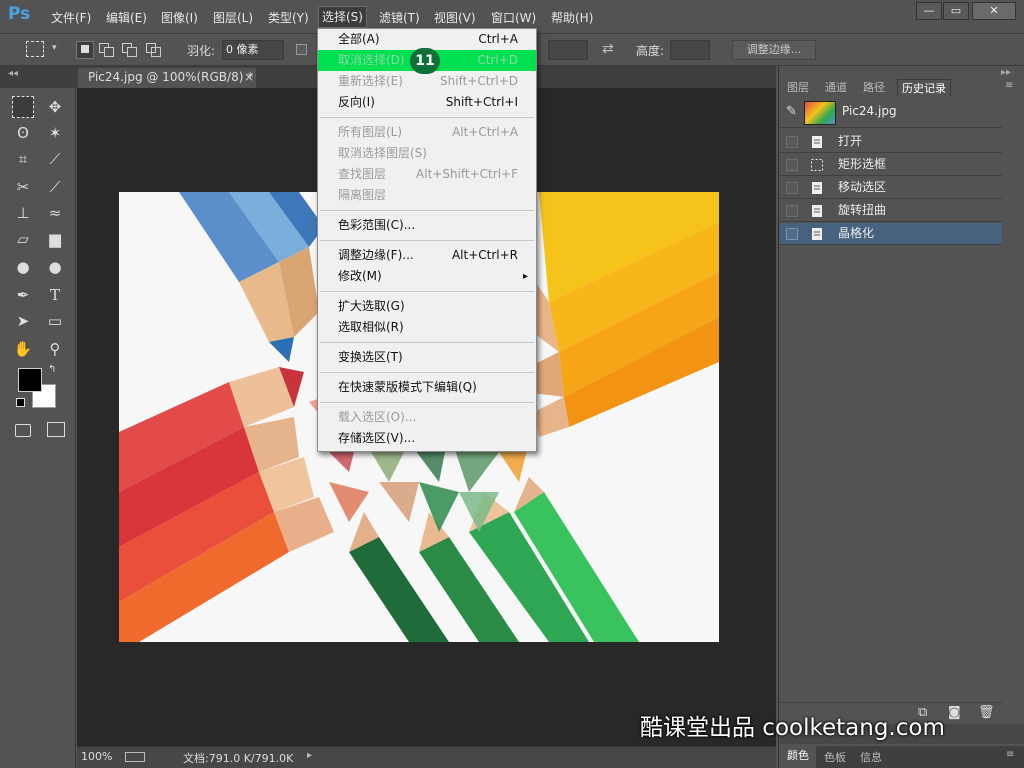 Image resolution: width=1024 pixels, height=768 pixels. Describe the element at coordinates (891, 234) in the screenshot. I see `history-state-selected: 晶格化` at that location.